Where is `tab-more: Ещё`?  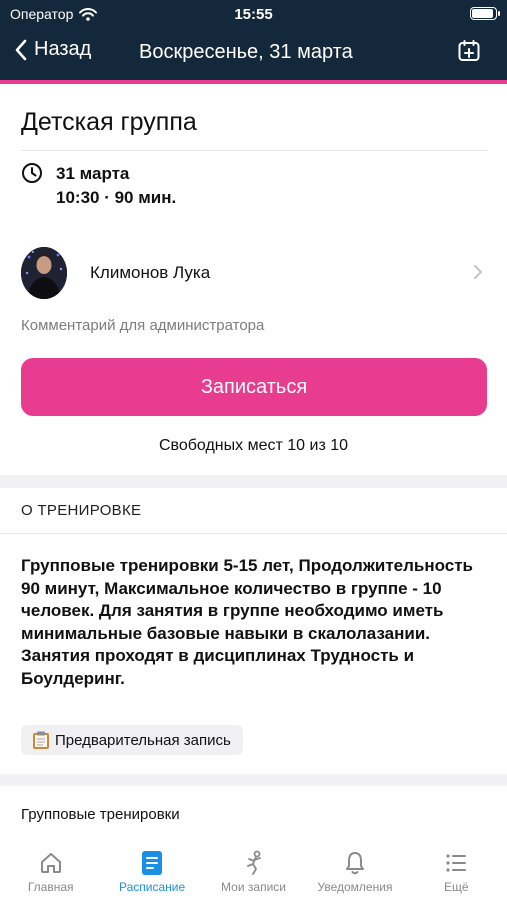 tab-more: Ещё is located at coordinates (456, 870).